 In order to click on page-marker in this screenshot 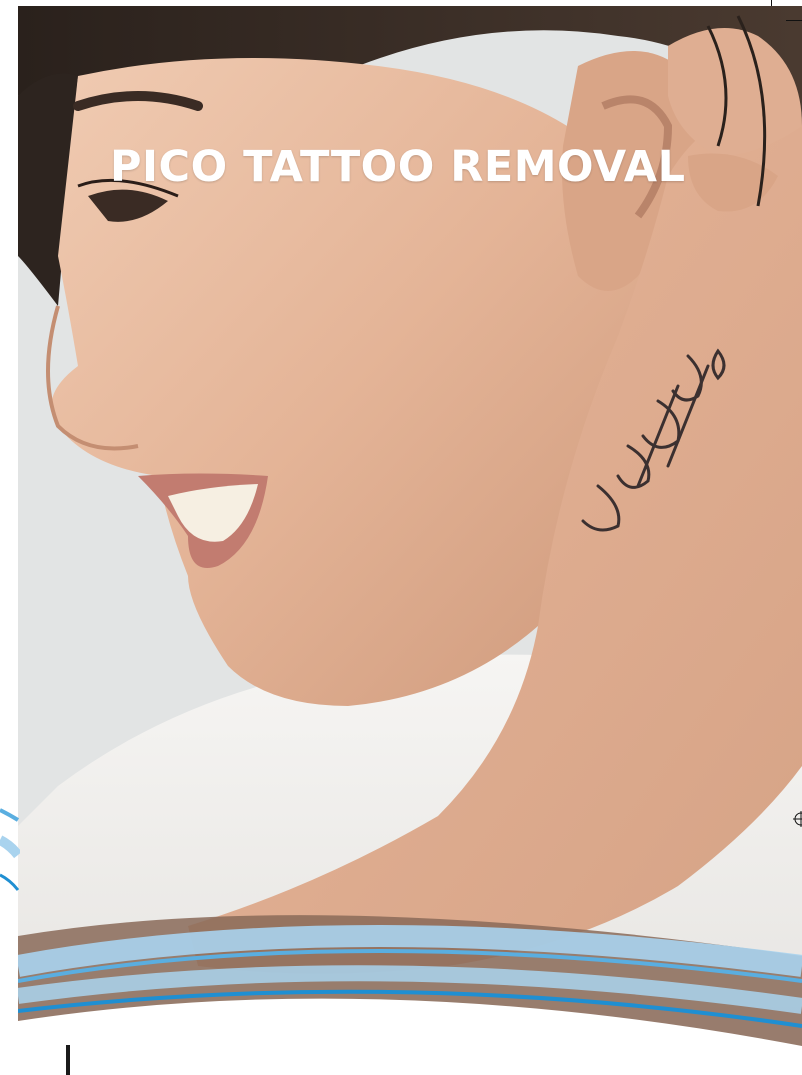, I will do `click(68, 1060)`.